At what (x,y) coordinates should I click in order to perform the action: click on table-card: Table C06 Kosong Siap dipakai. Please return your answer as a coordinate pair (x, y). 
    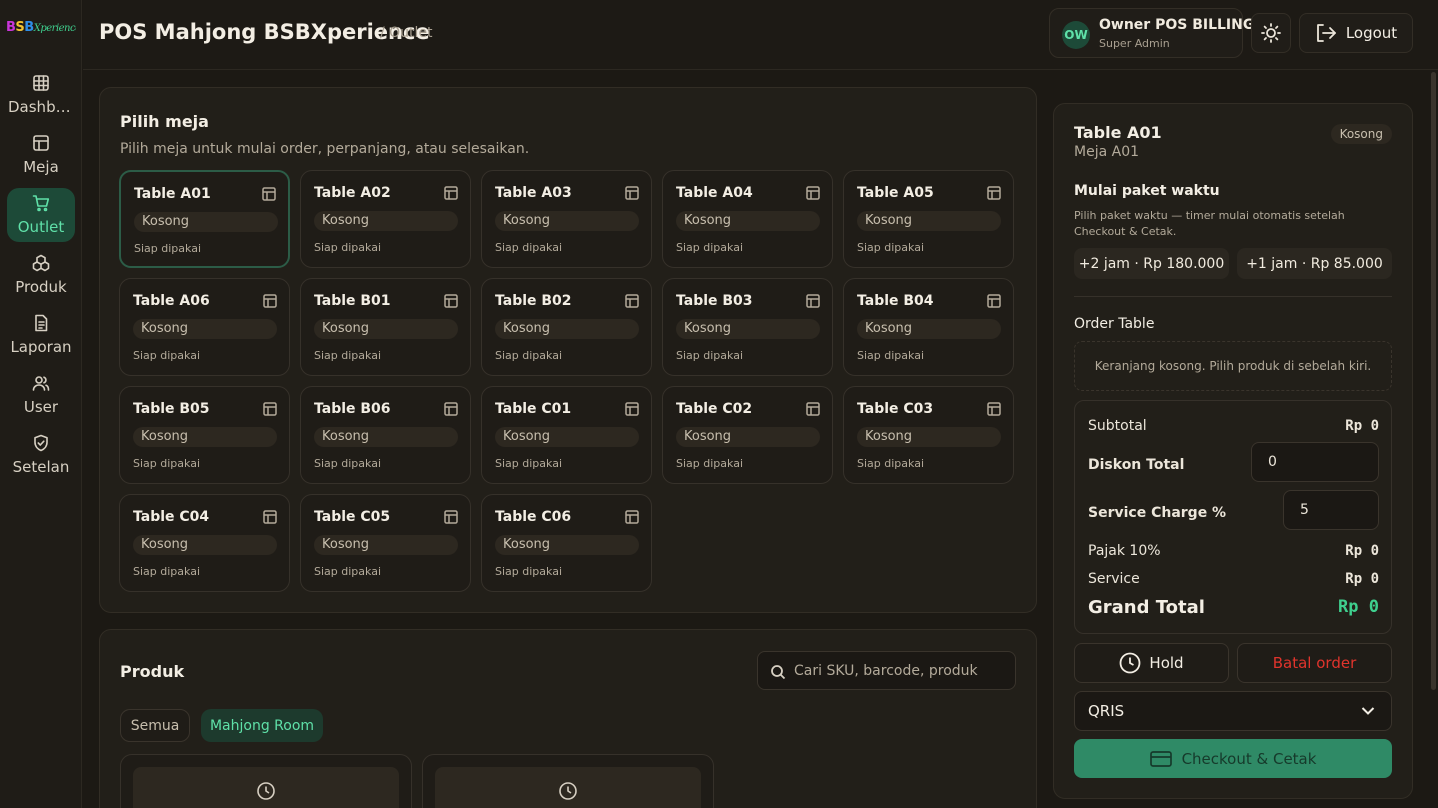
    Looking at the image, I should click on (566, 543).